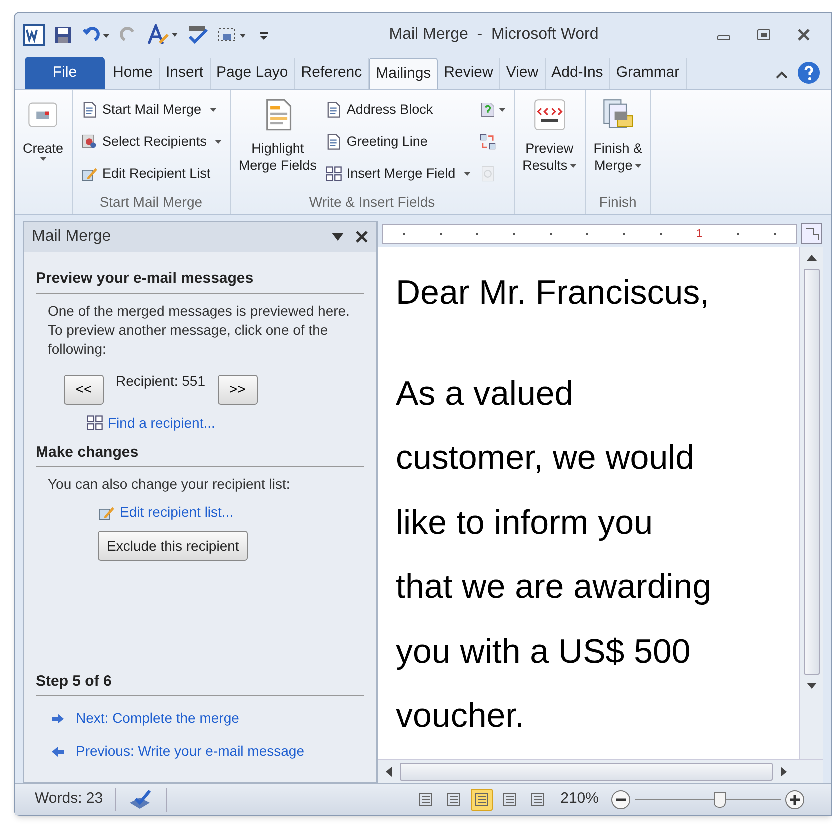  Describe the element at coordinates (549, 115) in the screenshot. I see `preview-abc-icon` at that location.